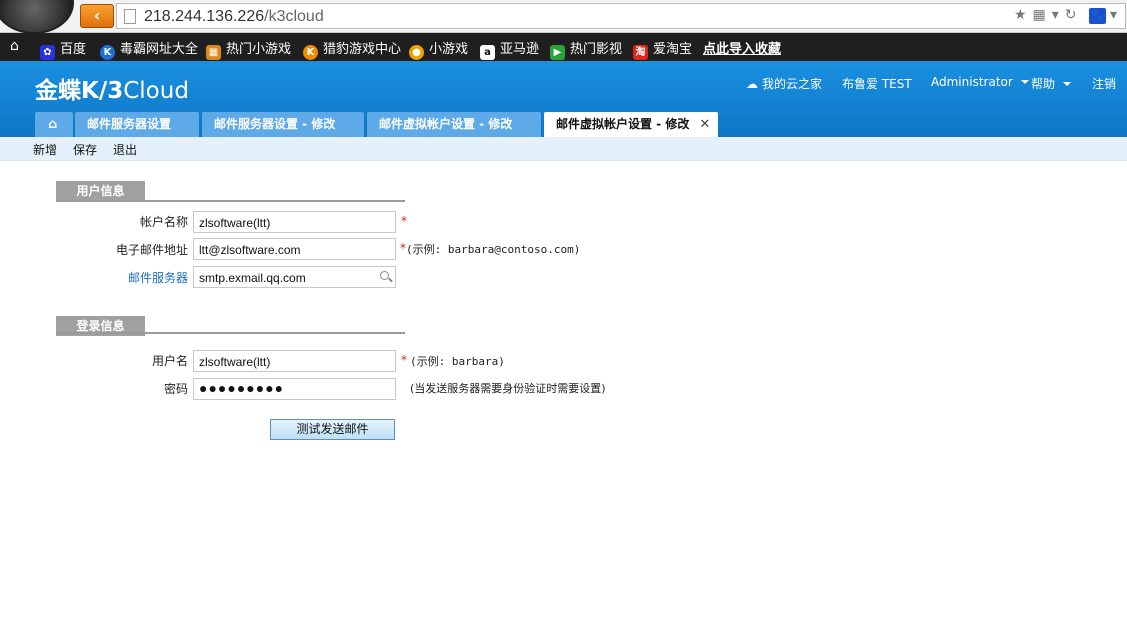 Image resolution: width=1127 pixels, height=620 pixels. What do you see at coordinates (416, 52) in the screenshot?
I see `game-ball-icon: ●` at bounding box center [416, 52].